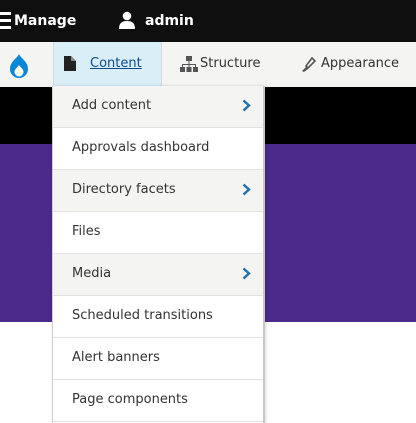 This screenshot has height=423, width=416. I want to click on user-menu-button: admin, so click(167, 21).